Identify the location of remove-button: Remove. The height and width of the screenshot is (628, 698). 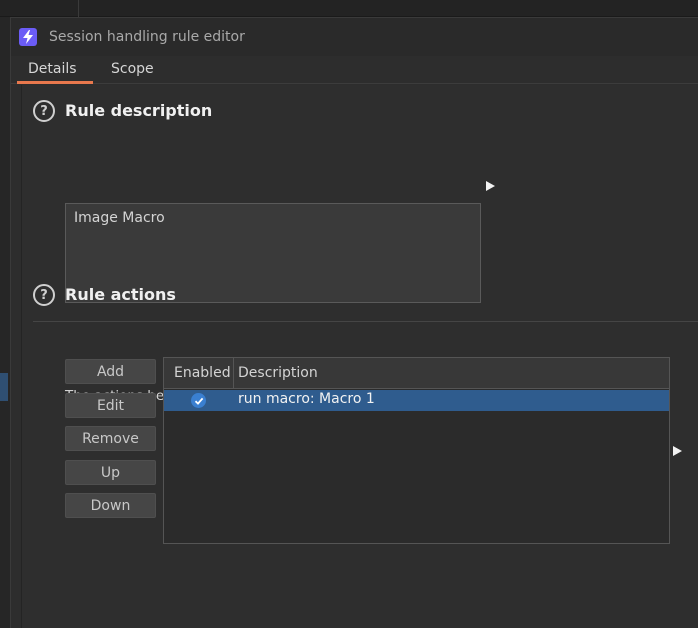
(110, 438).